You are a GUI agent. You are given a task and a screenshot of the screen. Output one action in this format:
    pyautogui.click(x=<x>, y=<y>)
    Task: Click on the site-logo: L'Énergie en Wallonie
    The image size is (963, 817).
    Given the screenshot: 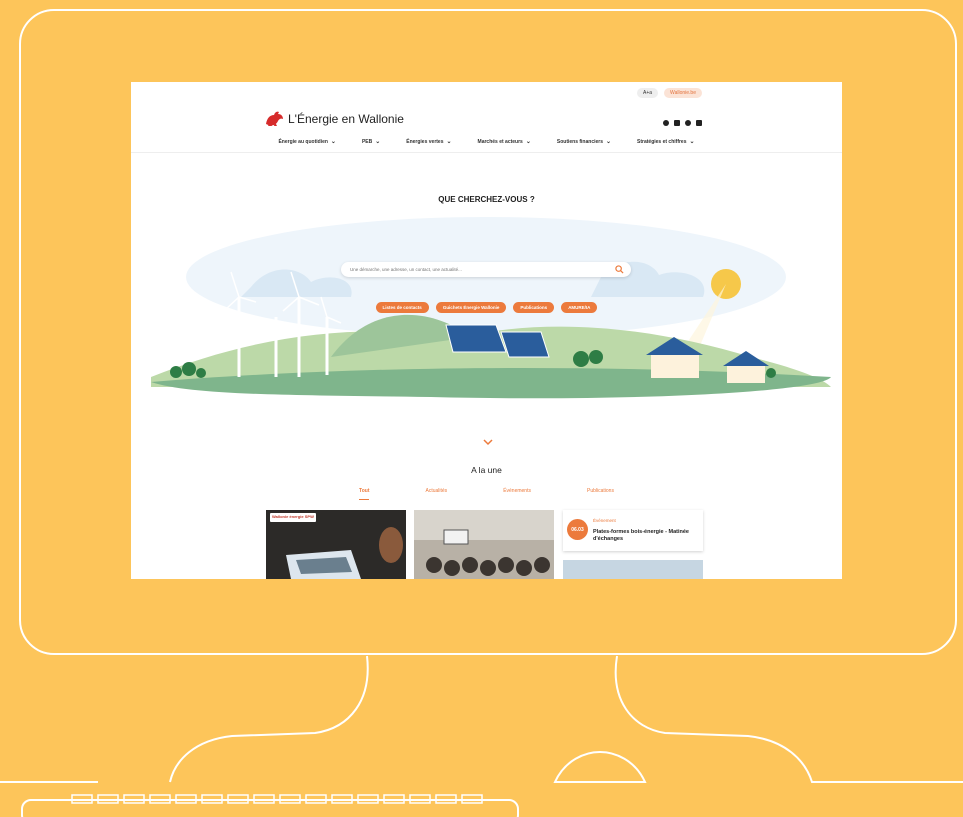 What is the action you would take?
    pyautogui.click(x=334, y=119)
    